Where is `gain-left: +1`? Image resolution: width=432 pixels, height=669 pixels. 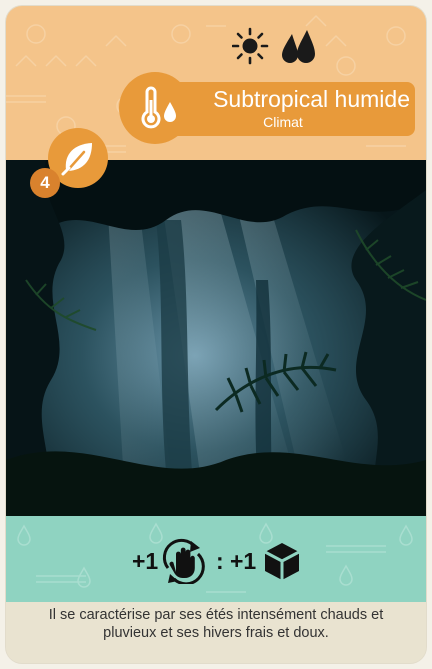
gain-left: +1 is located at coordinates (145, 561).